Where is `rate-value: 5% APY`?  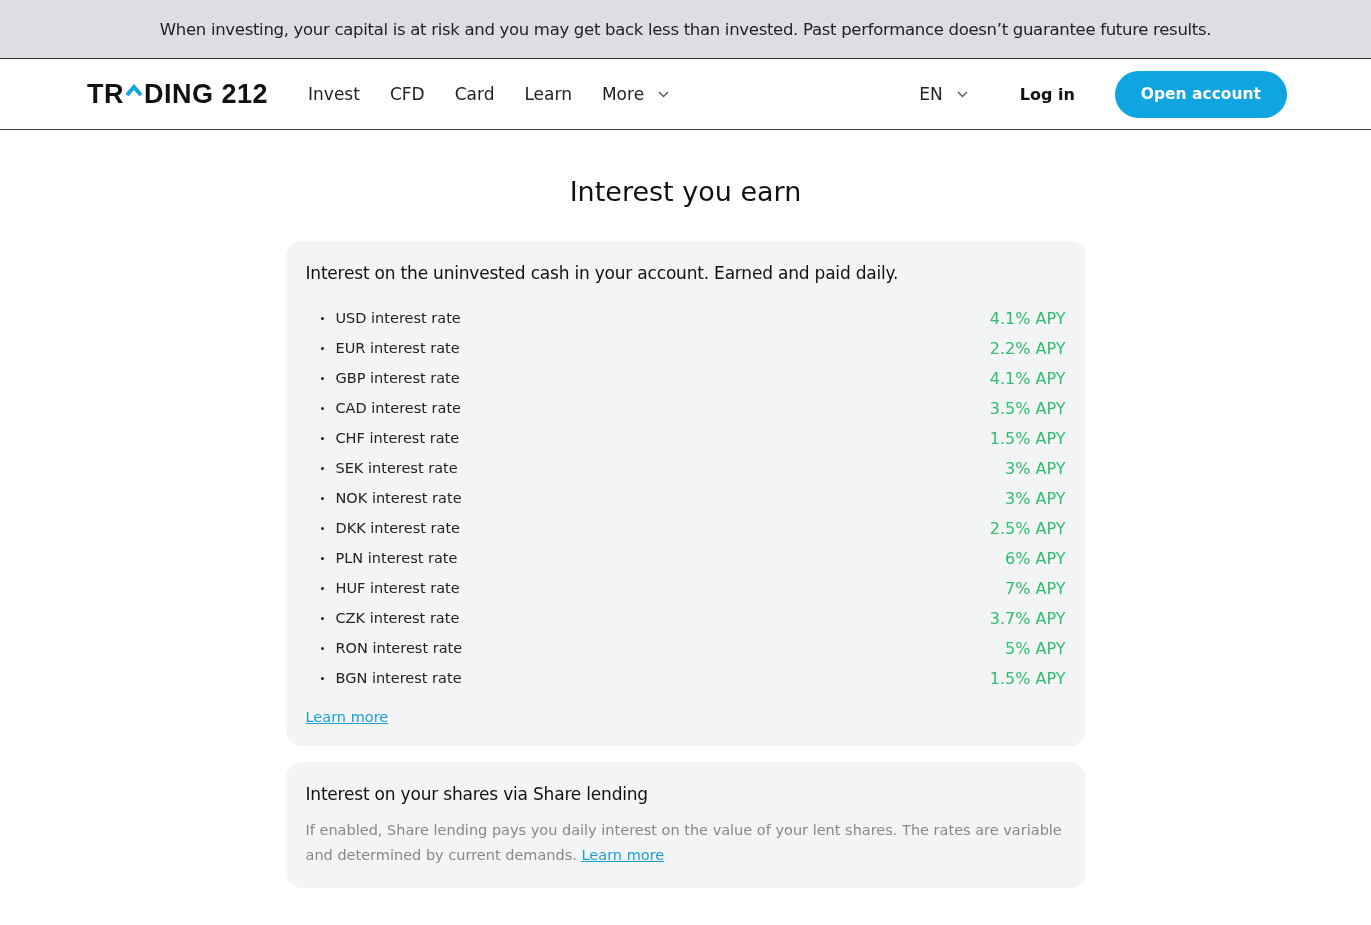
rate-value: 5% APY is located at coordinates (1035, 648).